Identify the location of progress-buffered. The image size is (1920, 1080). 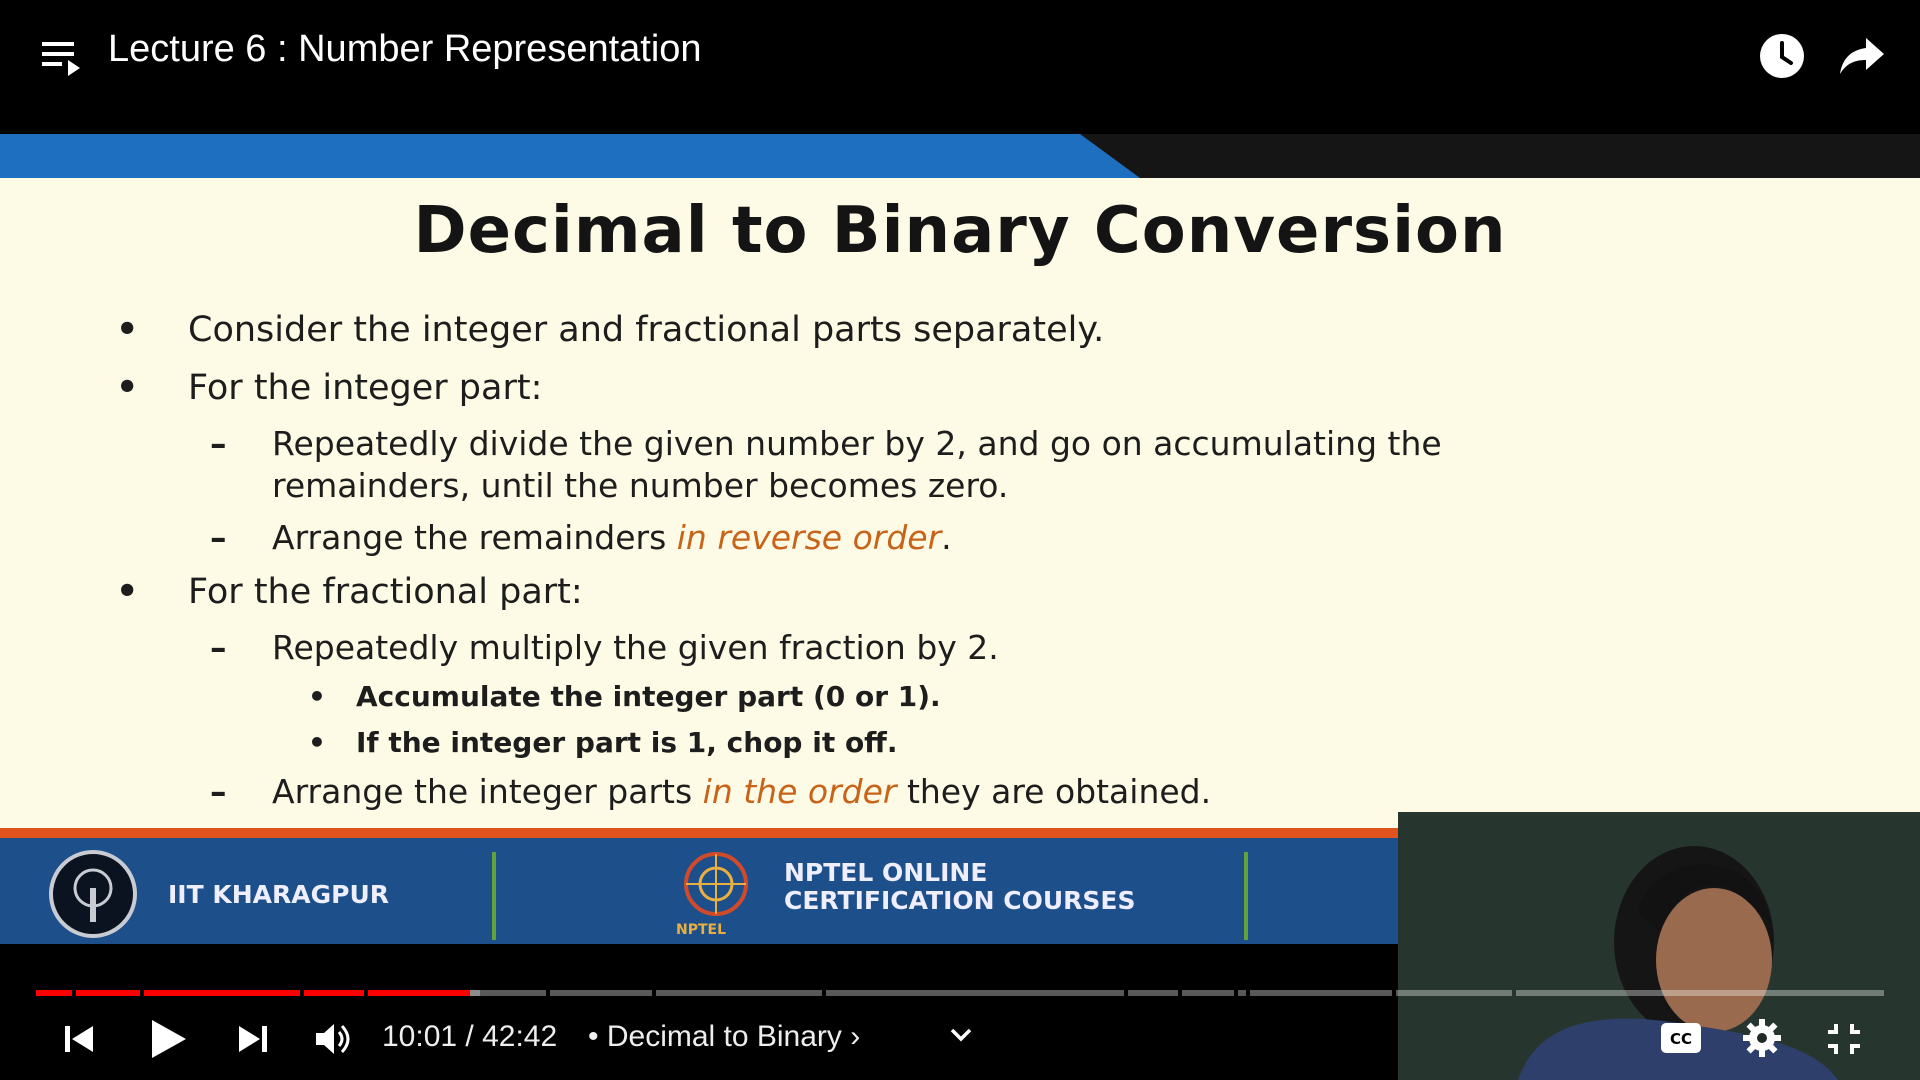
(475, 993).